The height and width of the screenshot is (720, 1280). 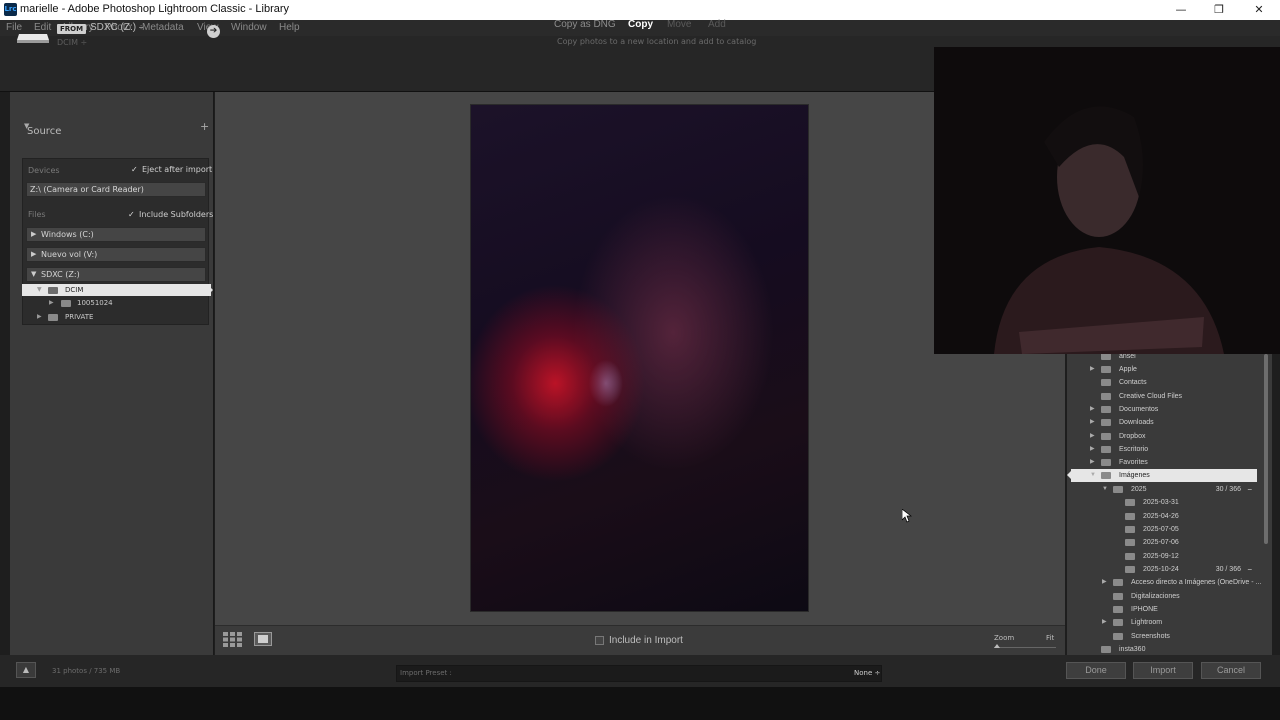 What do you see at coordinates (1164, 529) in the screenshot?
I see `destination-folder-row: 2025-07-05` at bounding box center [1164, 529].